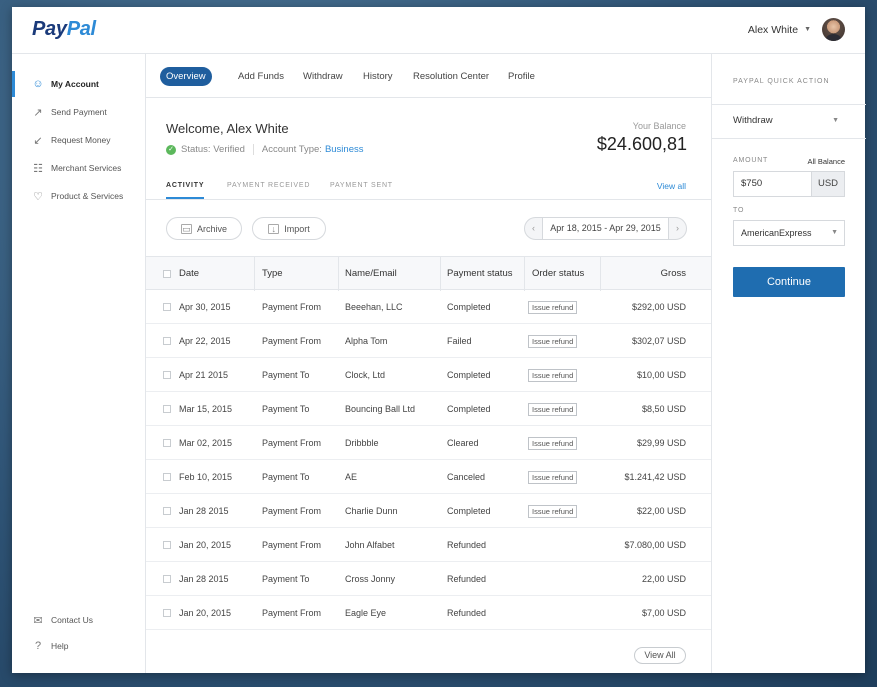 This screenshot has width=877, height=687. Describe the element at coordinates (663, 409) in the screenshot. I see `cell-gross: $8,50 USD` at that location.